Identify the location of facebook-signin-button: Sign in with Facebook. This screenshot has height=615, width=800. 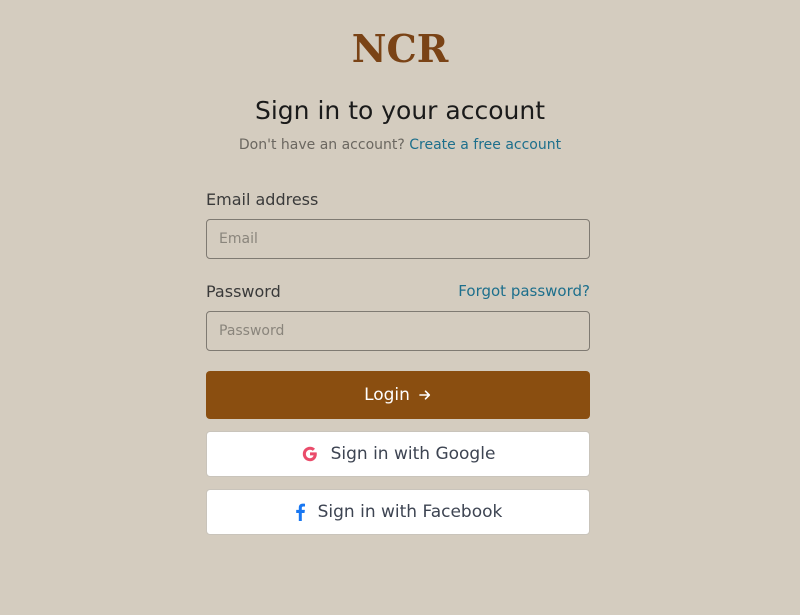
(398, 512).